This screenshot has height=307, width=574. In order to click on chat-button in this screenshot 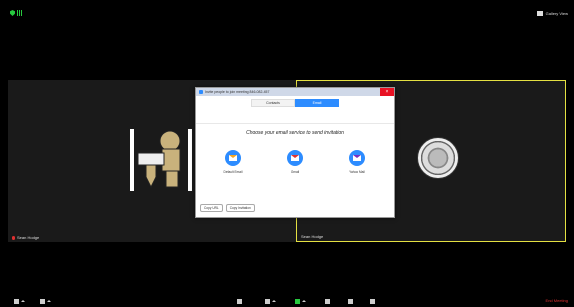, I will do `click(327, 301)`.